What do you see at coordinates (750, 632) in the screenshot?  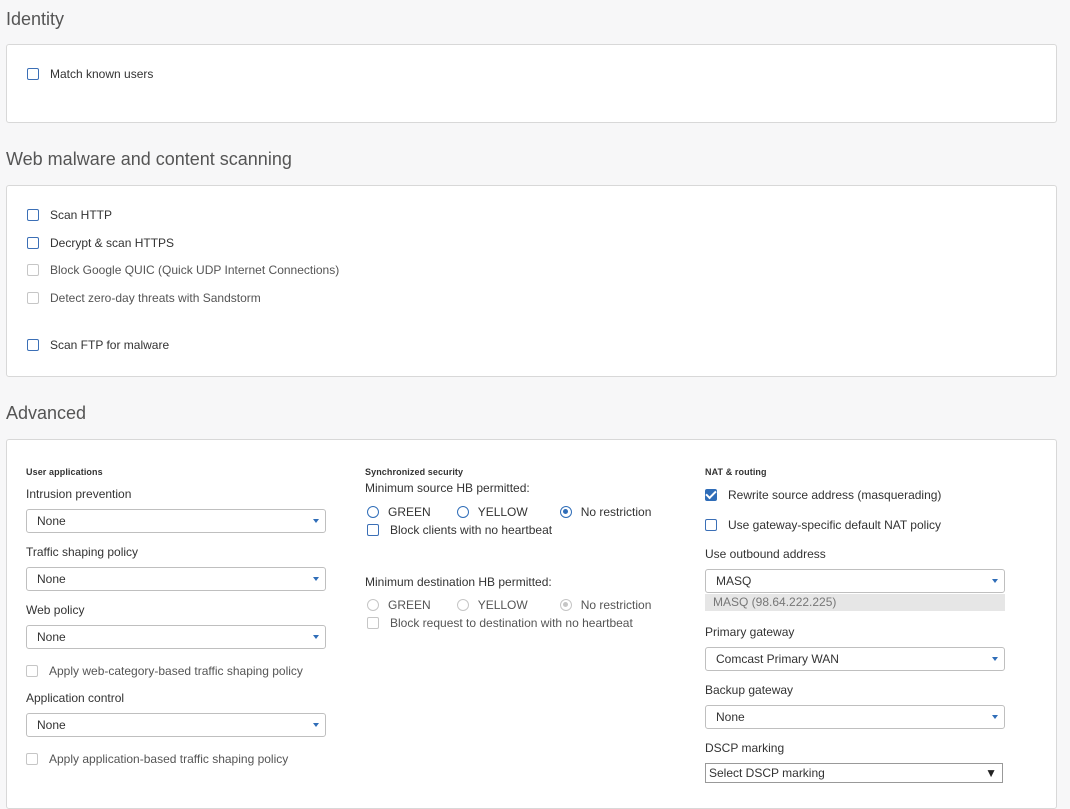 I see `primary-gateway-label: Primary gateway` at bounding box center [750, 632].